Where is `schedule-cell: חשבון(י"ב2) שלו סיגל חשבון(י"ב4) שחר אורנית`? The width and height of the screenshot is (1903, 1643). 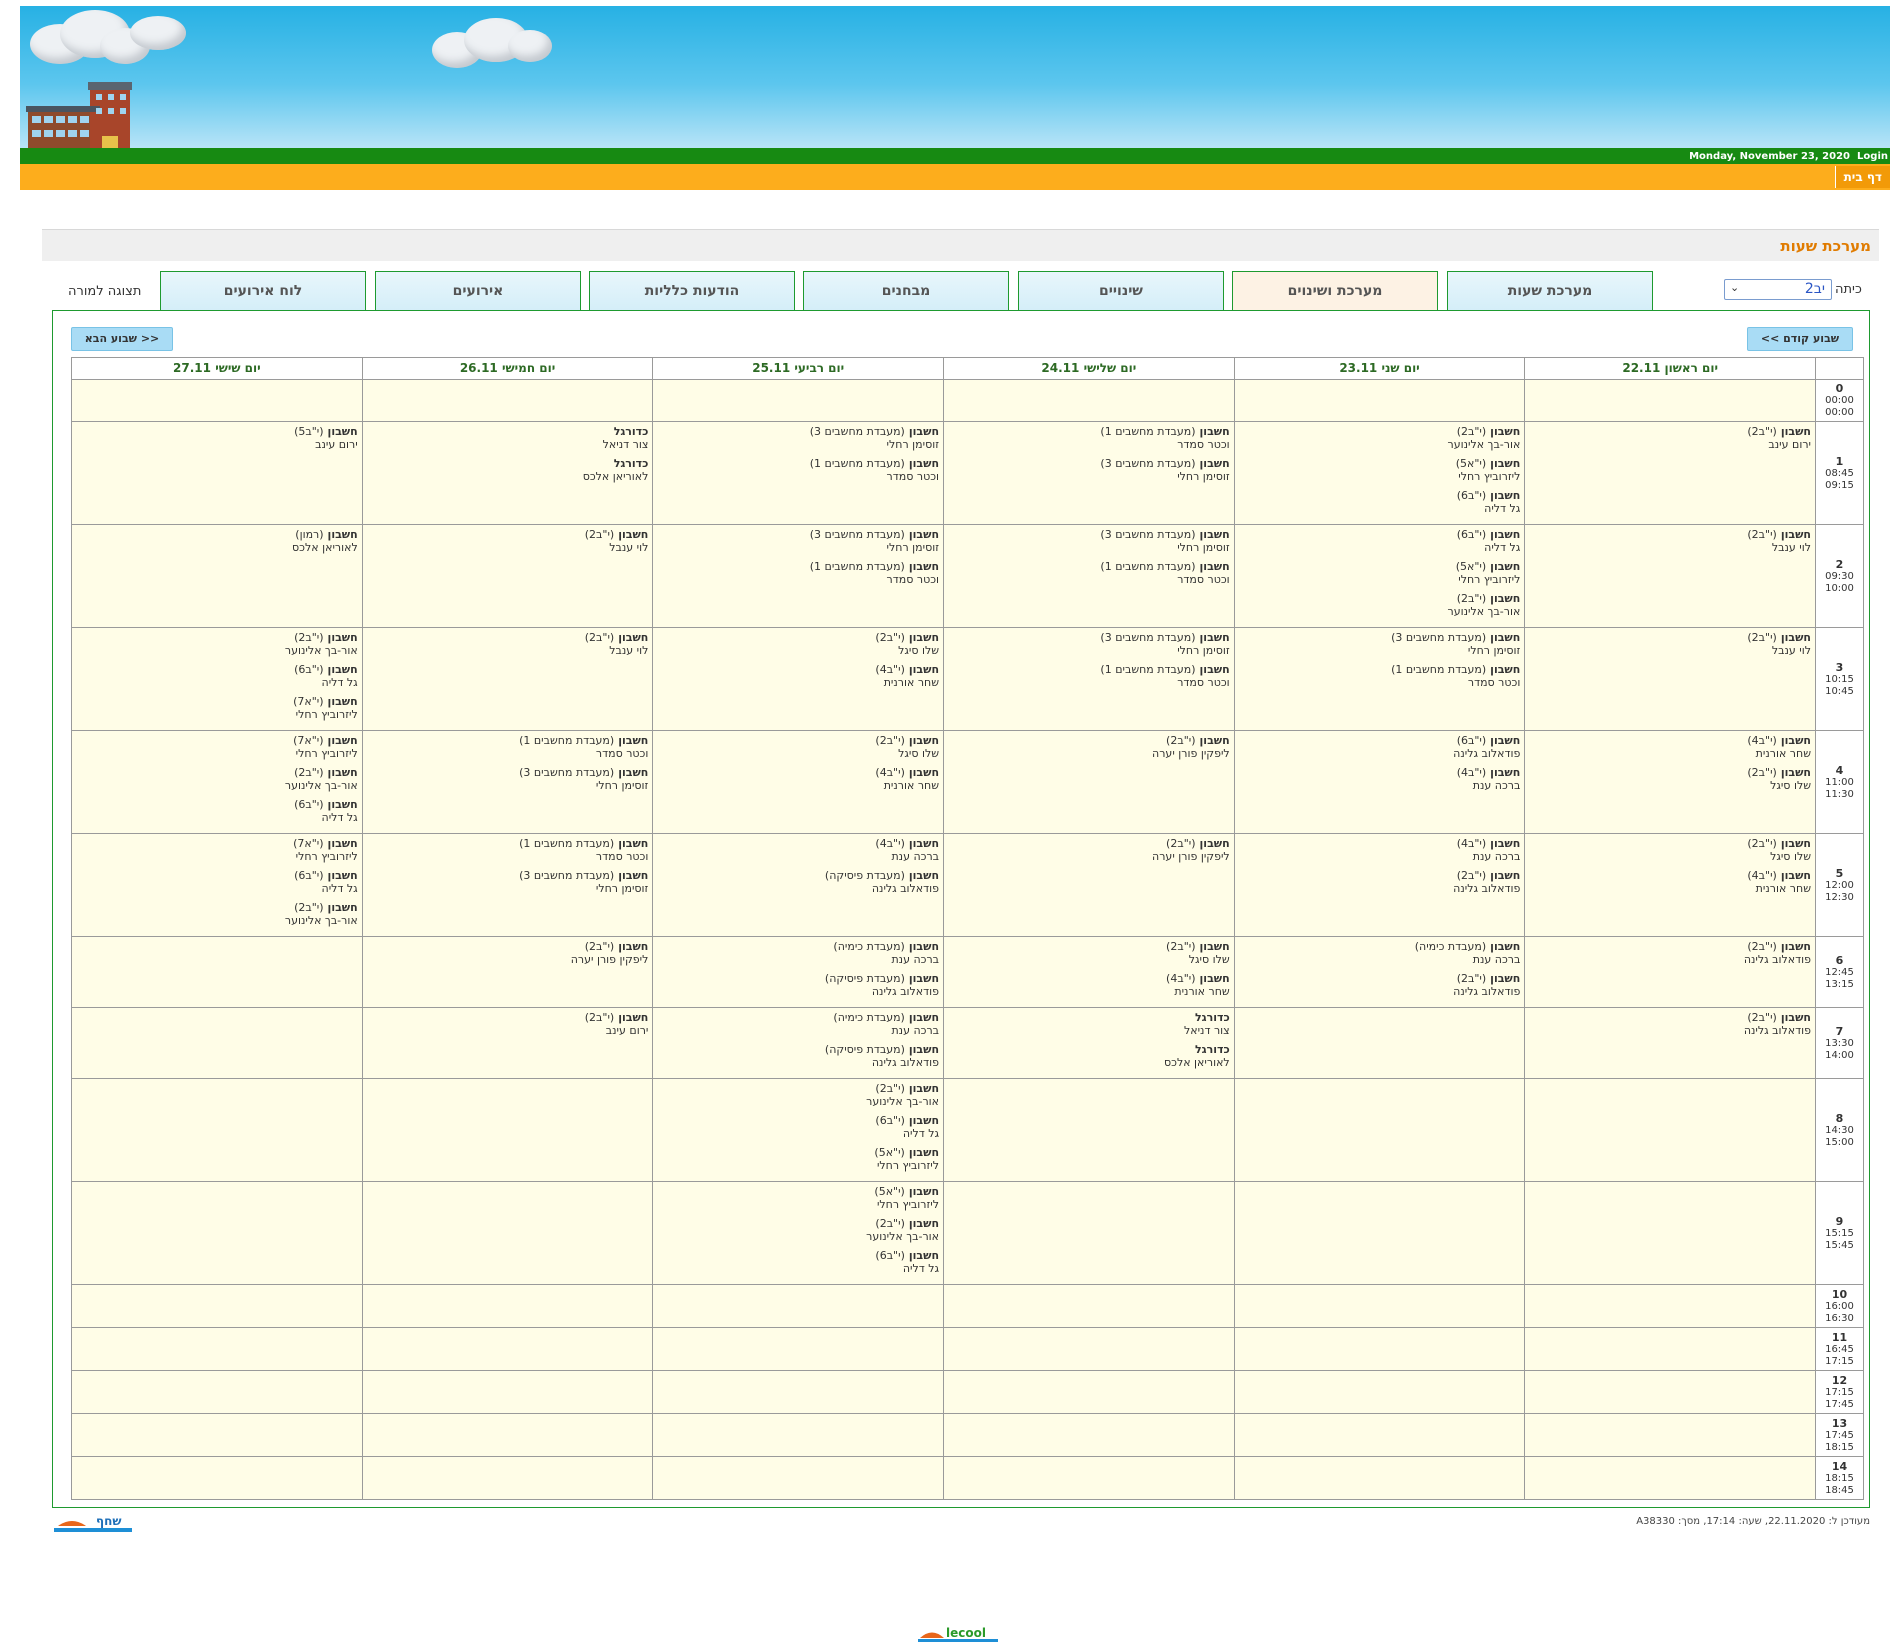
schedule-cell: חשבון(י"ב2) שלו סיגל חשבון(י"ב4) שחר אורנית is located at coordinates (1670, 885).